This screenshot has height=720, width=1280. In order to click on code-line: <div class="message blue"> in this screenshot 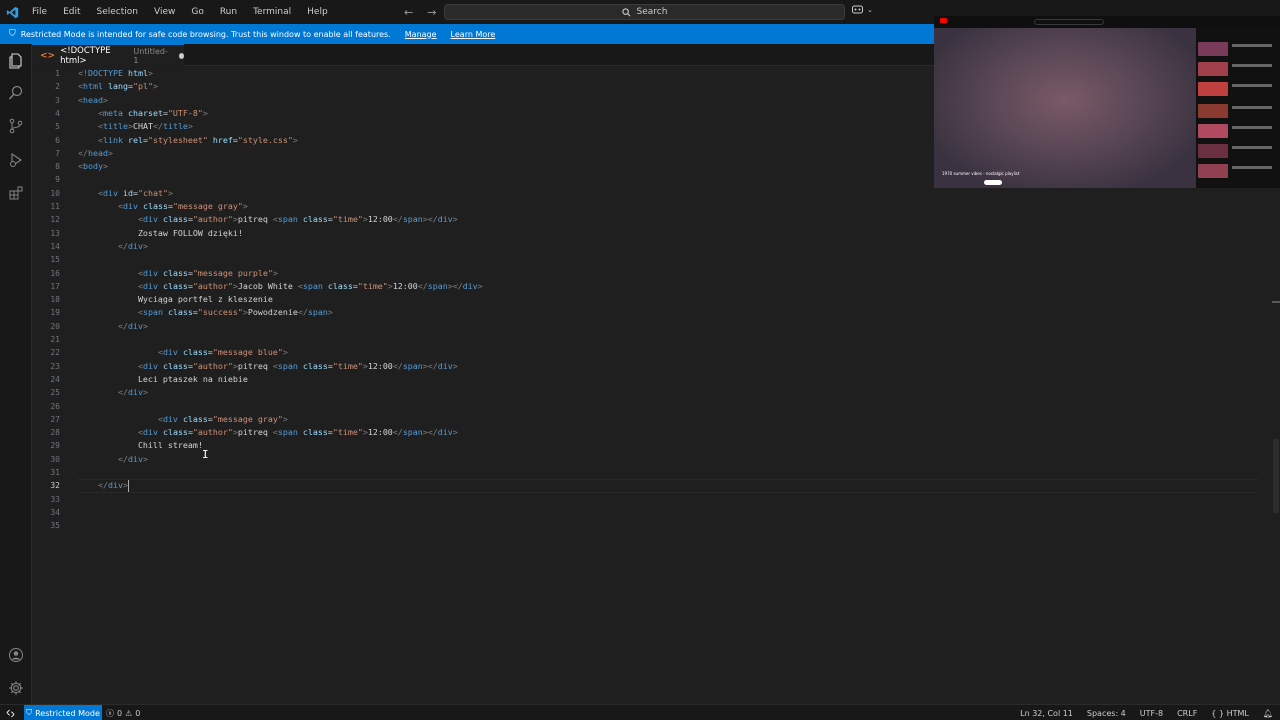, I will do `click(183, 352)`.